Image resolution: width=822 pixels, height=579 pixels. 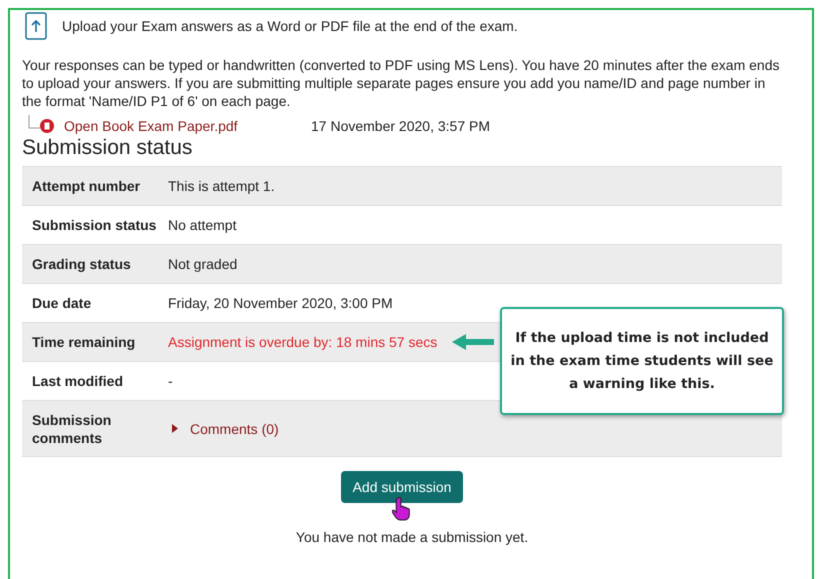 What do you see at coordinates (81, 264) in the screenshot?
I see `row-label: Grading status` at bounding box center [81, 264].